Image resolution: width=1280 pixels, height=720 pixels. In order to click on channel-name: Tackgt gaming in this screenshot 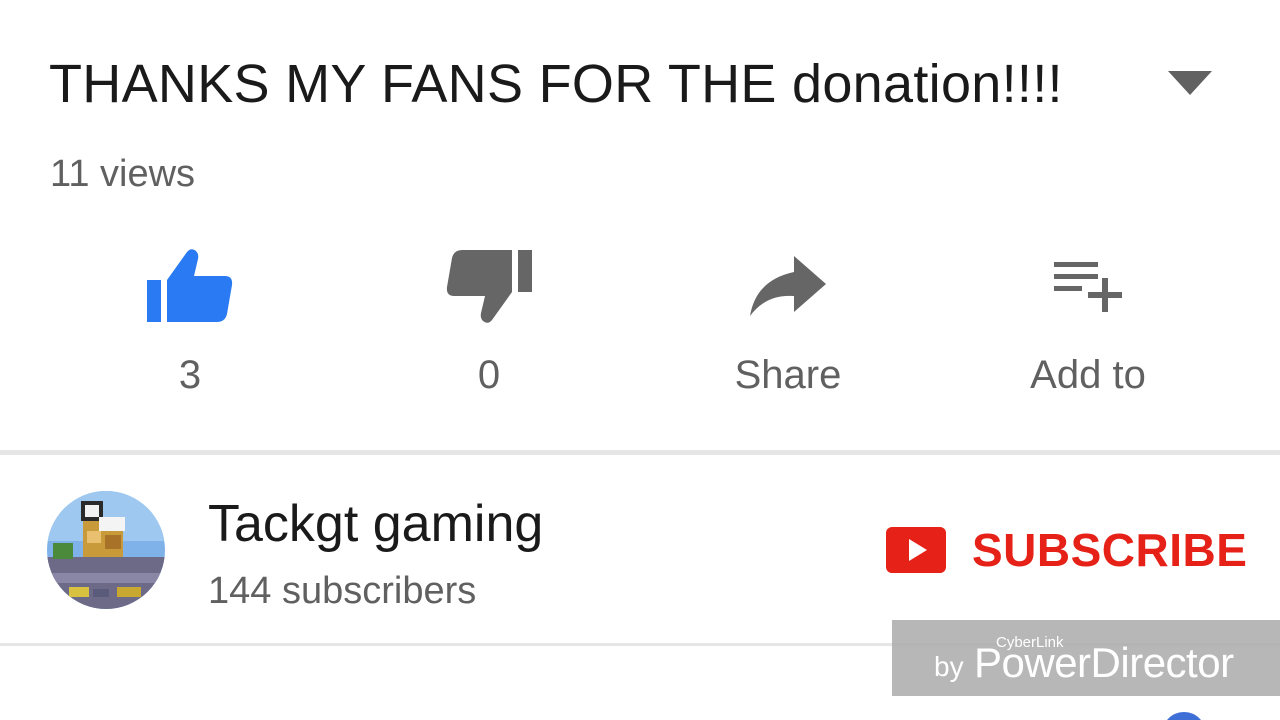, I will do `click(375, 524)`.